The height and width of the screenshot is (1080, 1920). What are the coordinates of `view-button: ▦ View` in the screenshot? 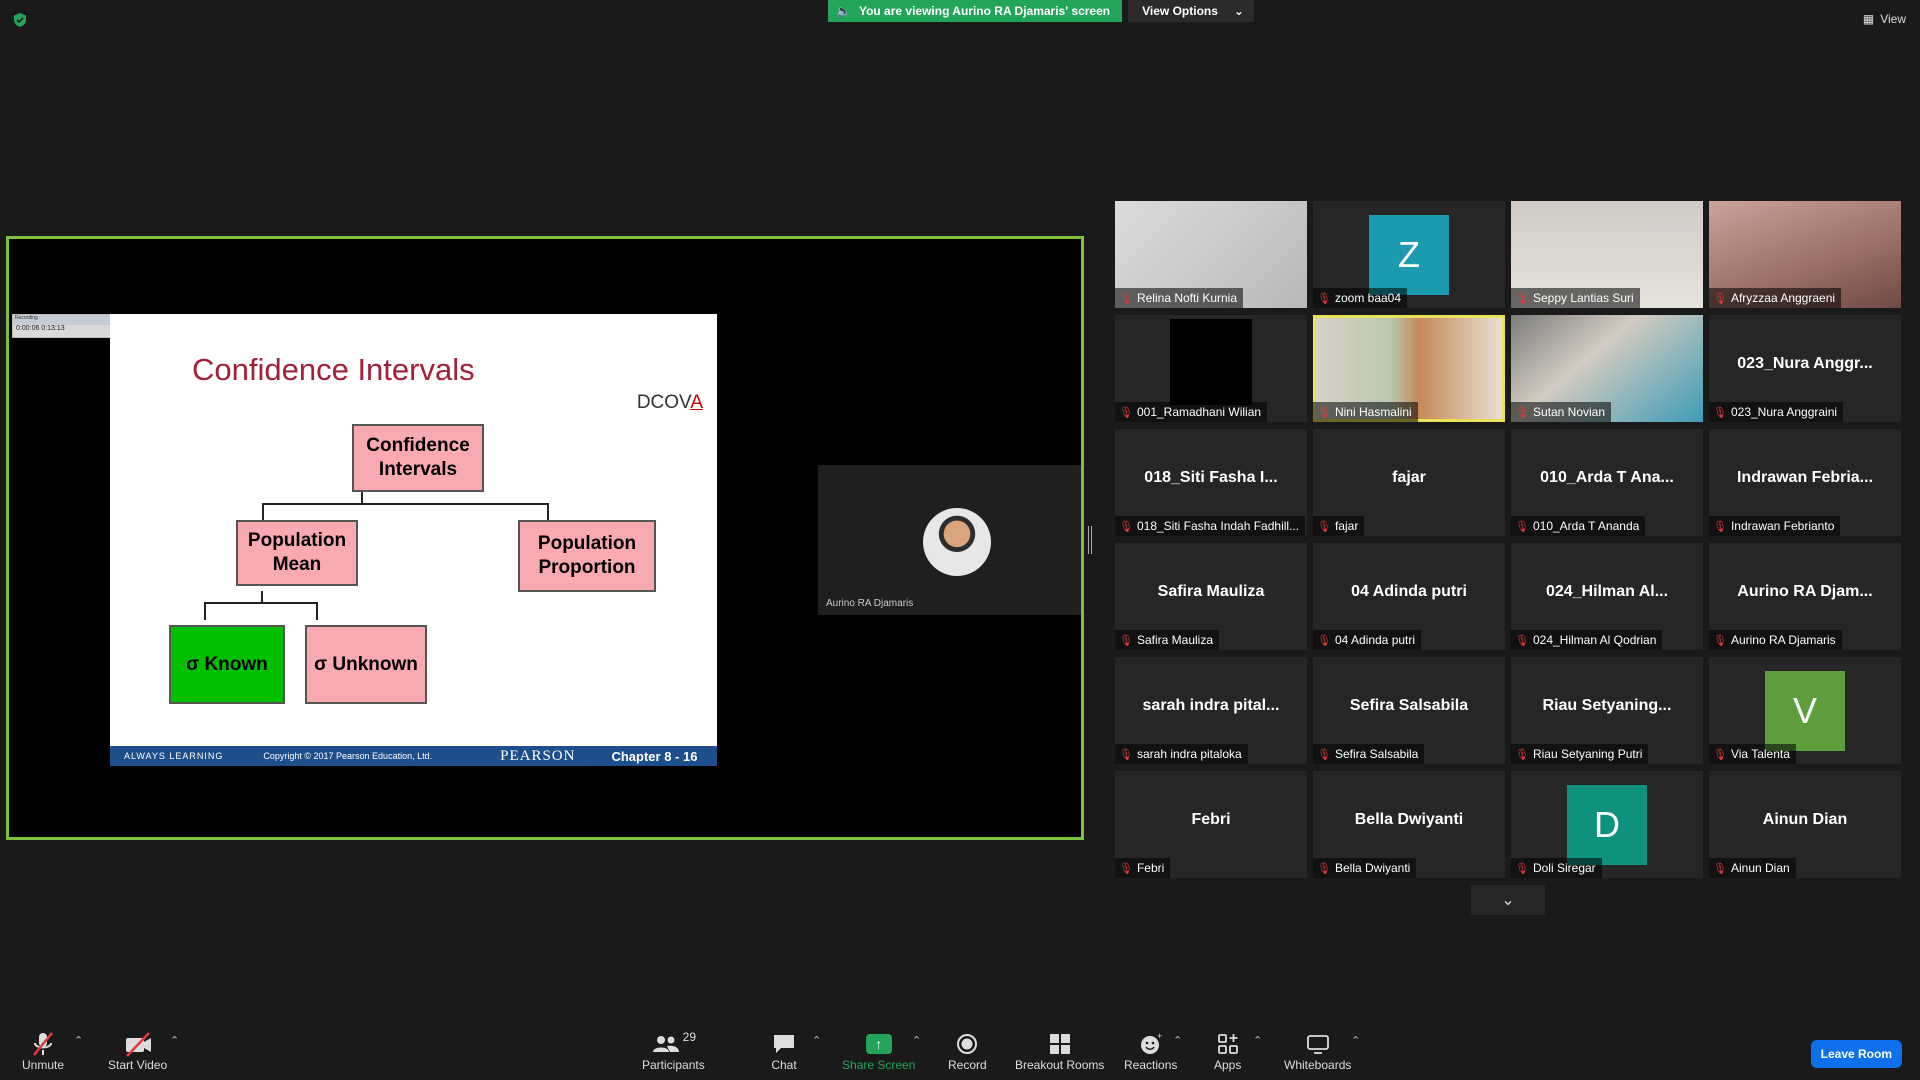 It's located at (1884, 19).